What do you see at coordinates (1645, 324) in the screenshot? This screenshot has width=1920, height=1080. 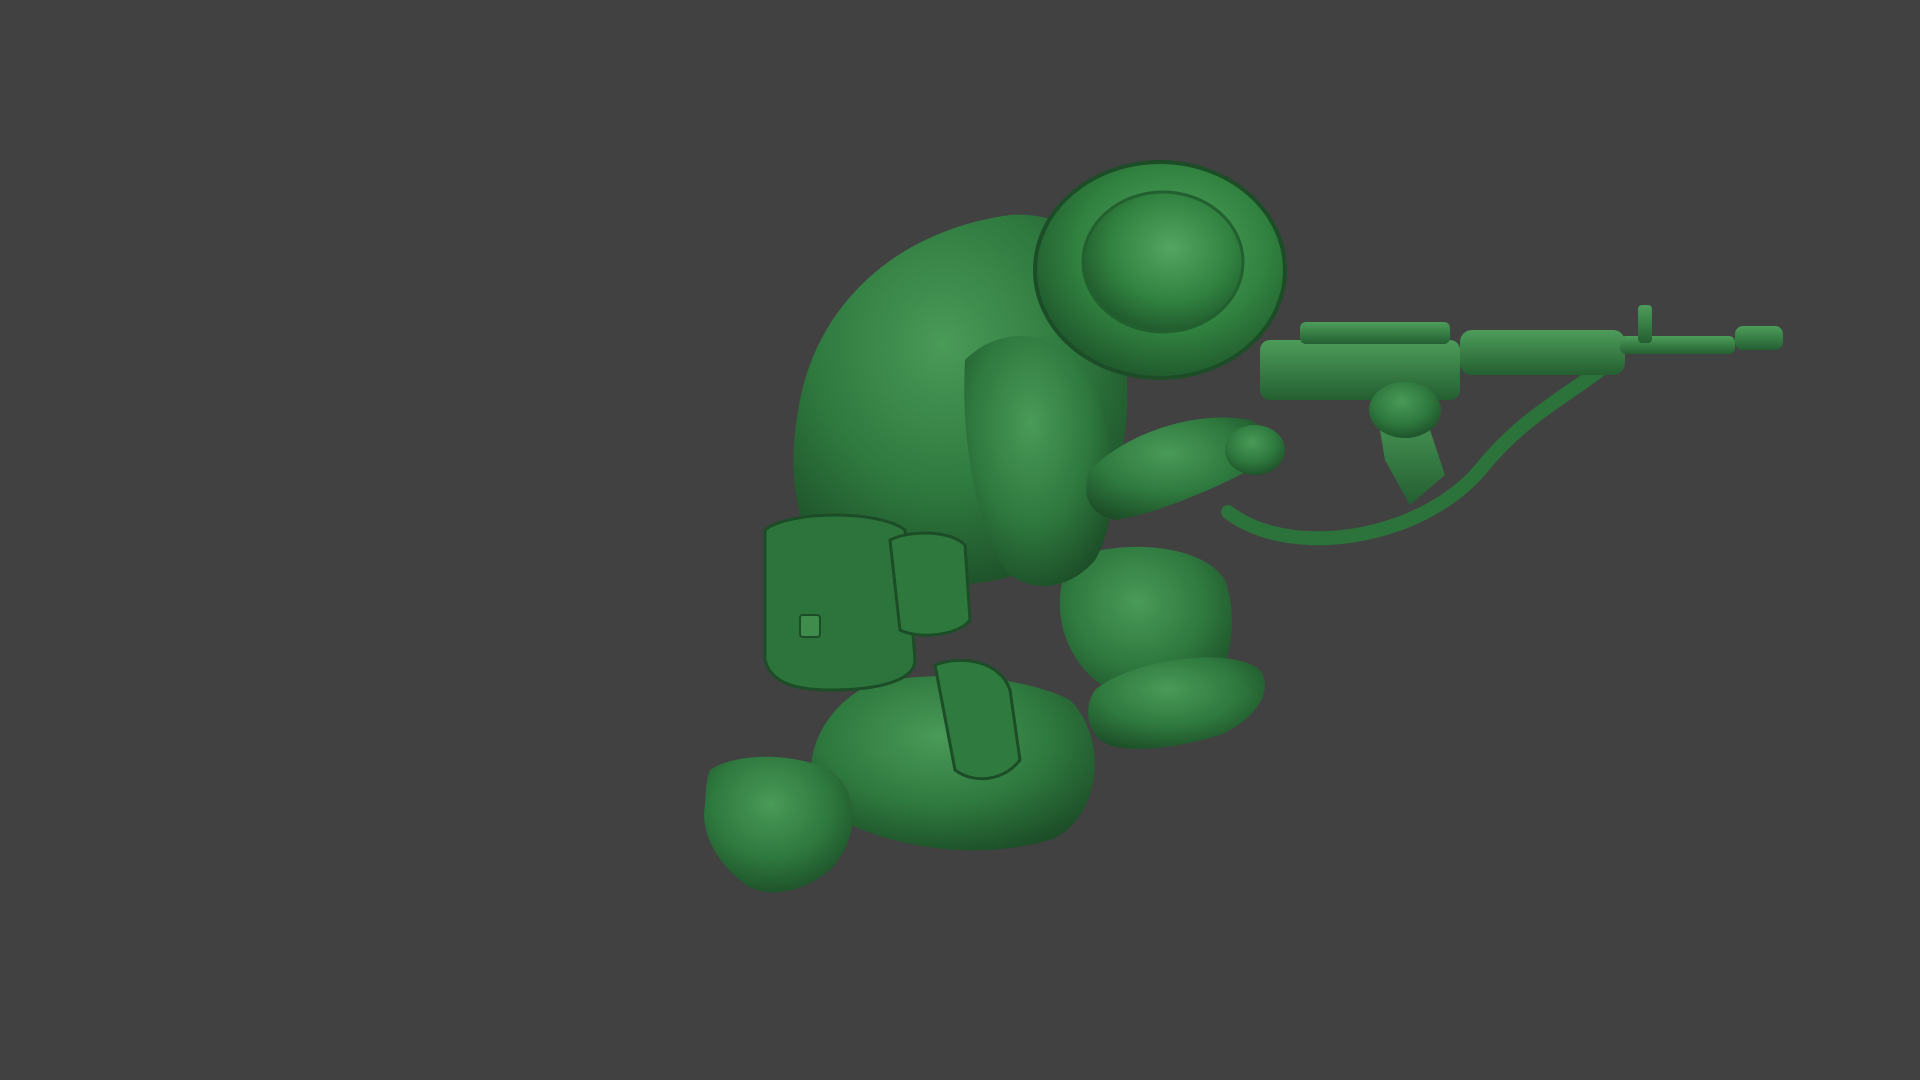 I see `rifle-front-sight` at bounding box center [1645, 324].